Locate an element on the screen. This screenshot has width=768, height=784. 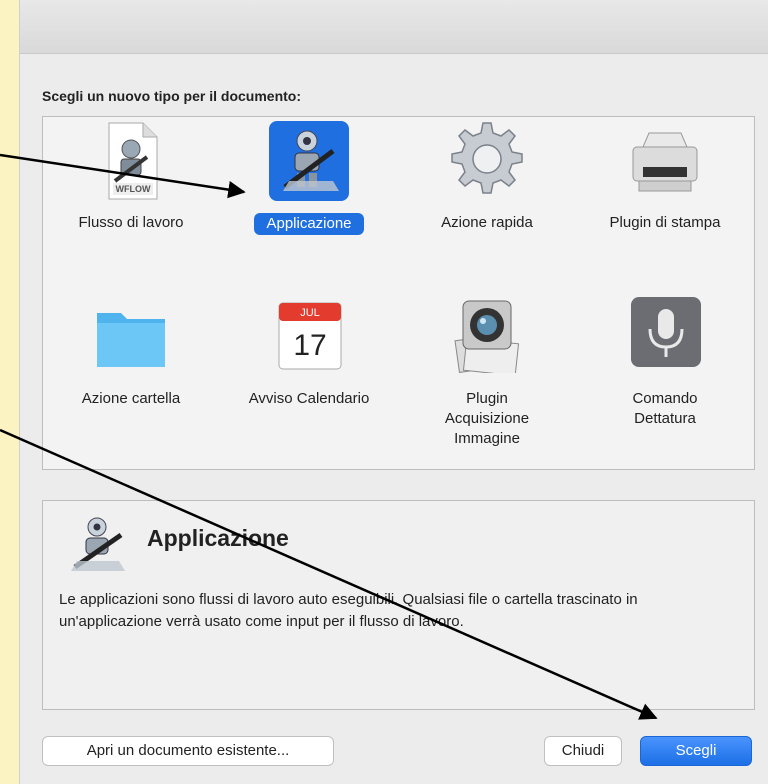
type-label: Azione cartella is located at coordinates (131, 398).